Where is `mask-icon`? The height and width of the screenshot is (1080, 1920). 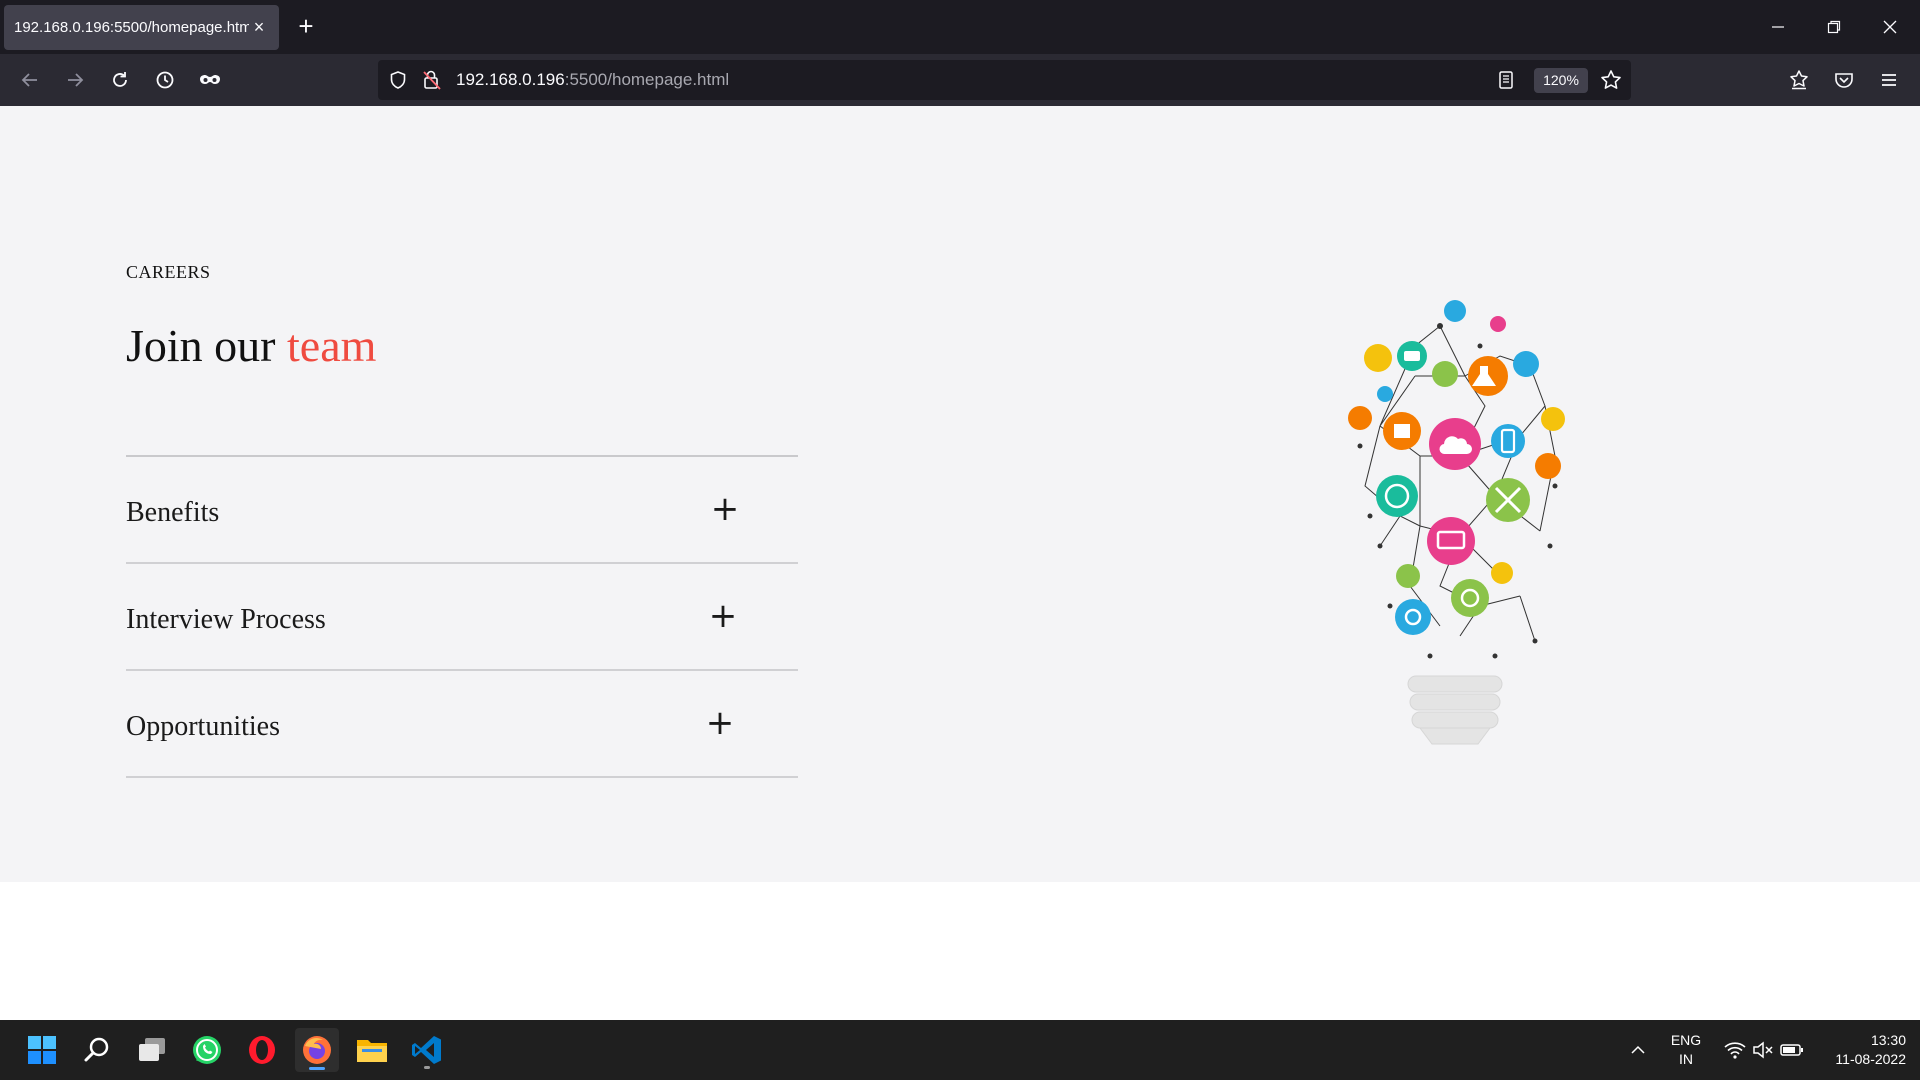 mask-icon is located at coordinates (210, 79).